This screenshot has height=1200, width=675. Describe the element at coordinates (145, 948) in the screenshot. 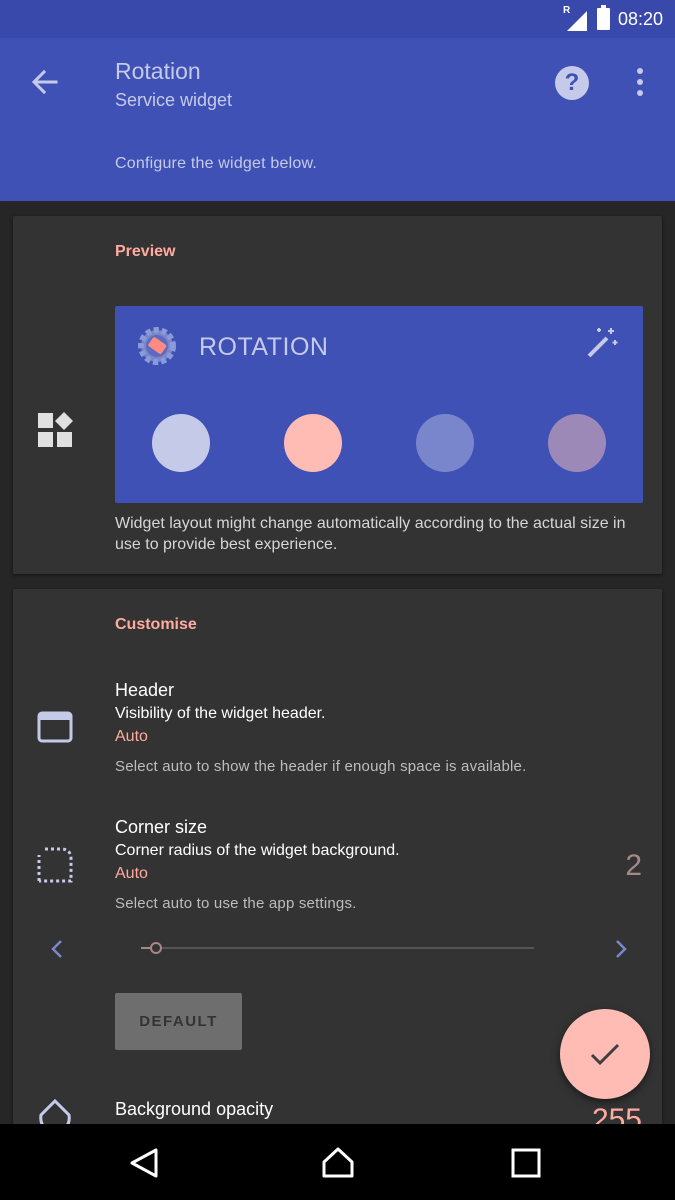

I see `corner-size-slider-fill` at that location.